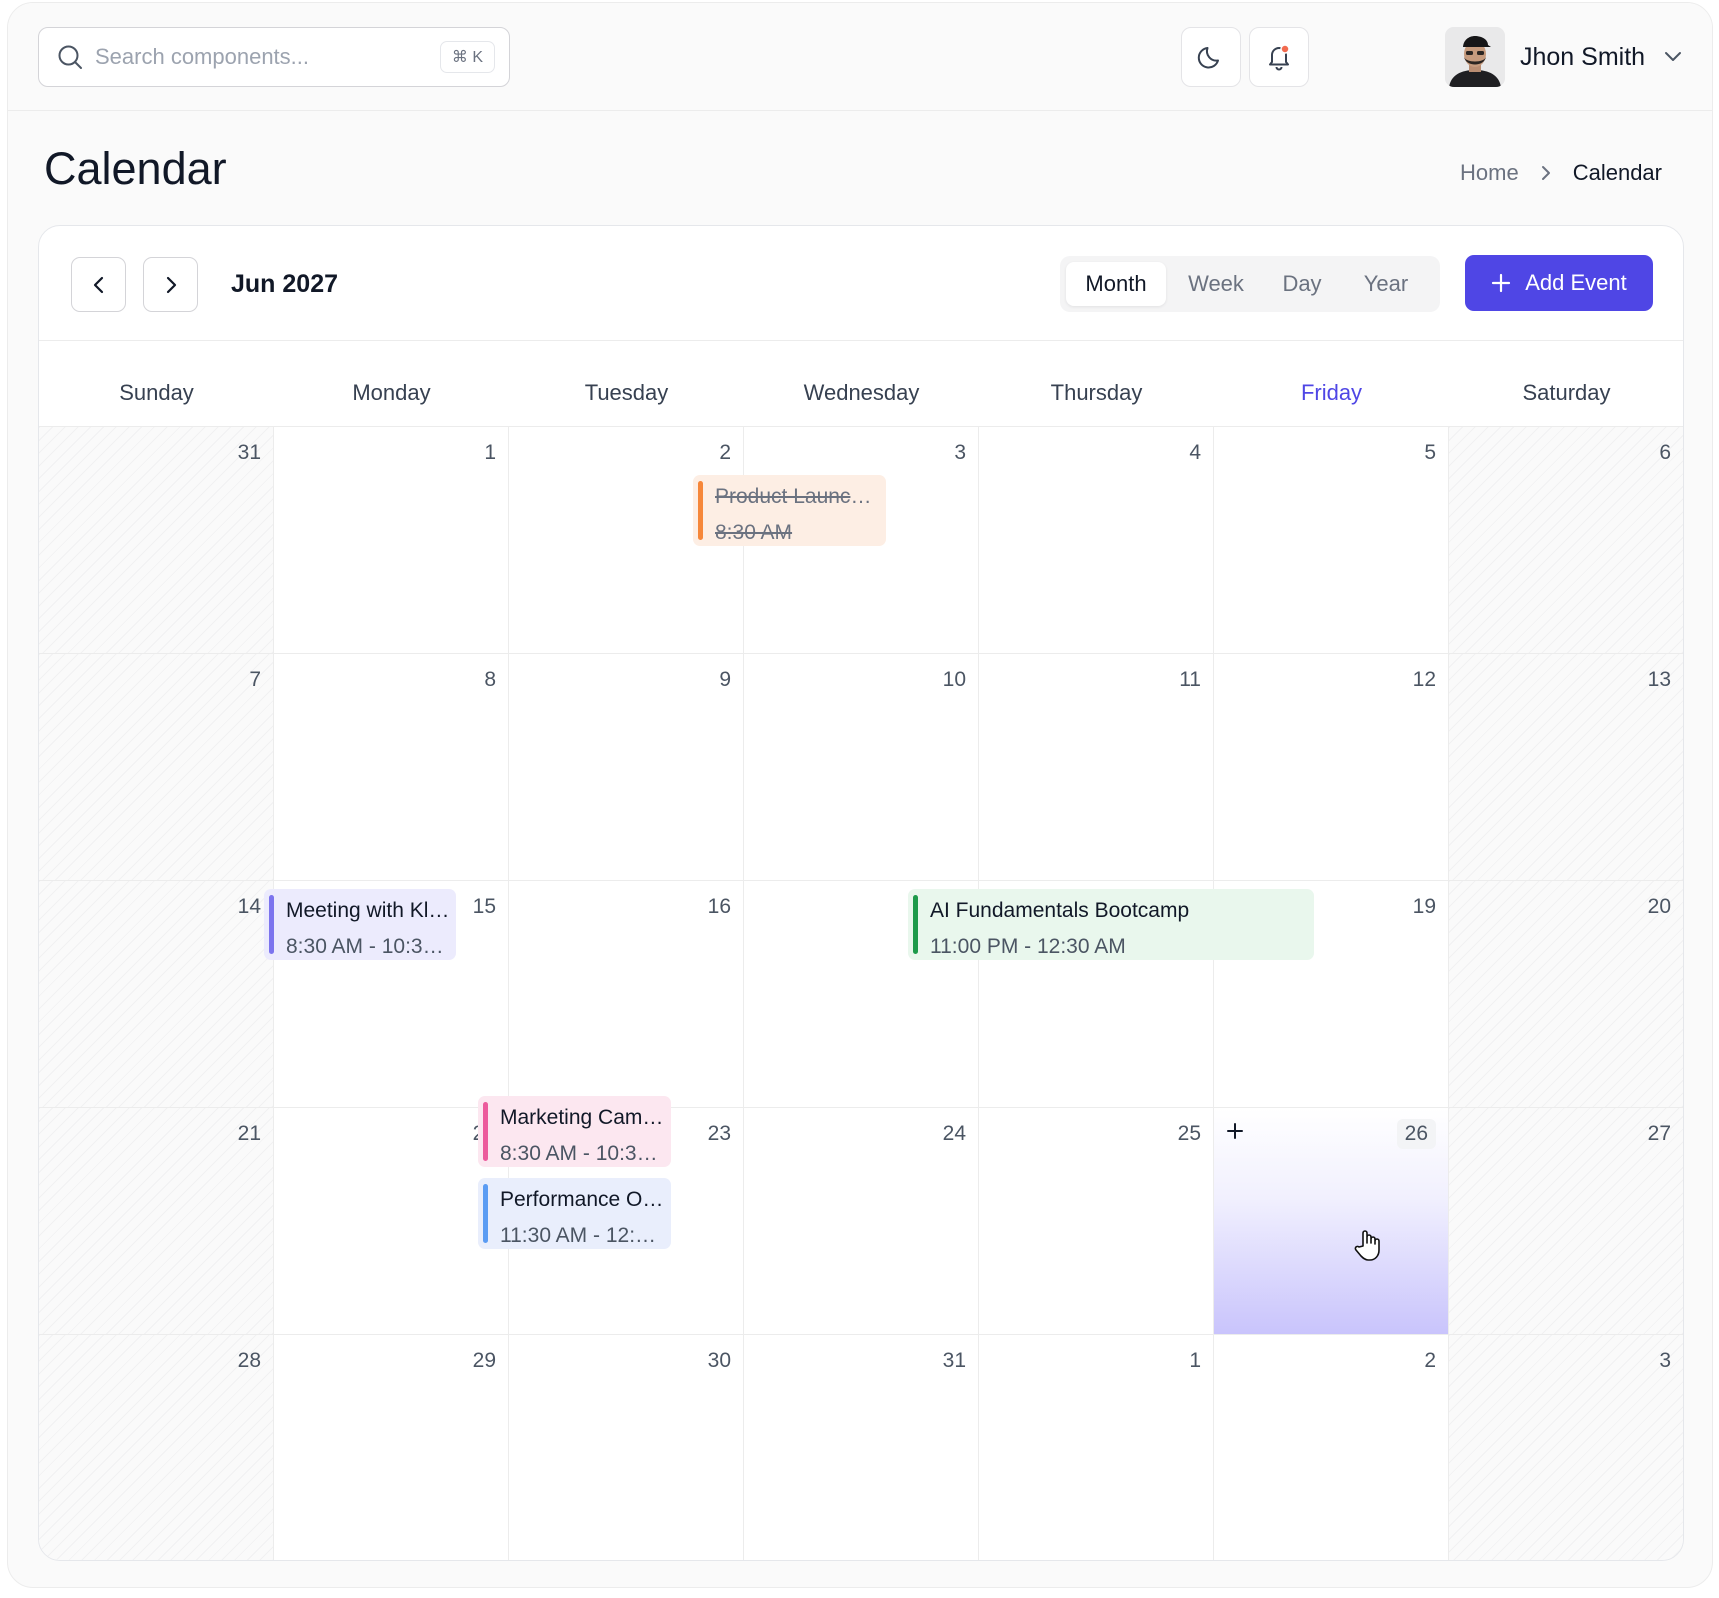 The image size is (1719, 1598). What do you see at coordinates (789, 510) in the screenshot?
I see `event-card-product-launch: Product Launch f... 8:30 AM` at bounding box center [789, 510].